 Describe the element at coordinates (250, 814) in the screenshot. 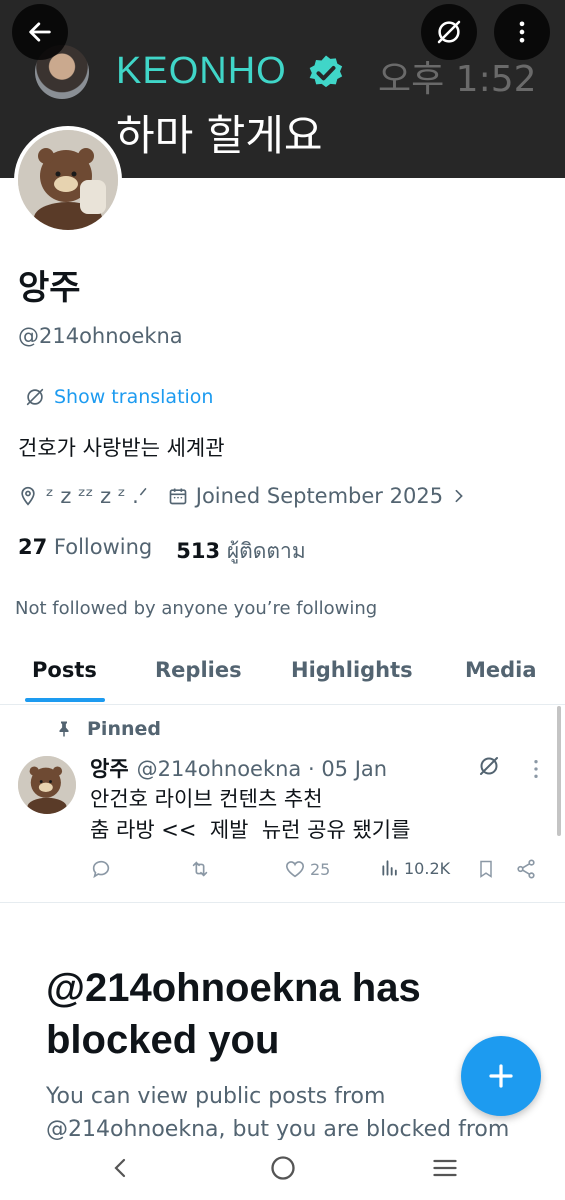

I see `post-text: 안건호 라이브 컨텐츠 추천 춤 라방 << 제발 뉴런 공유 됐기를` at that location.